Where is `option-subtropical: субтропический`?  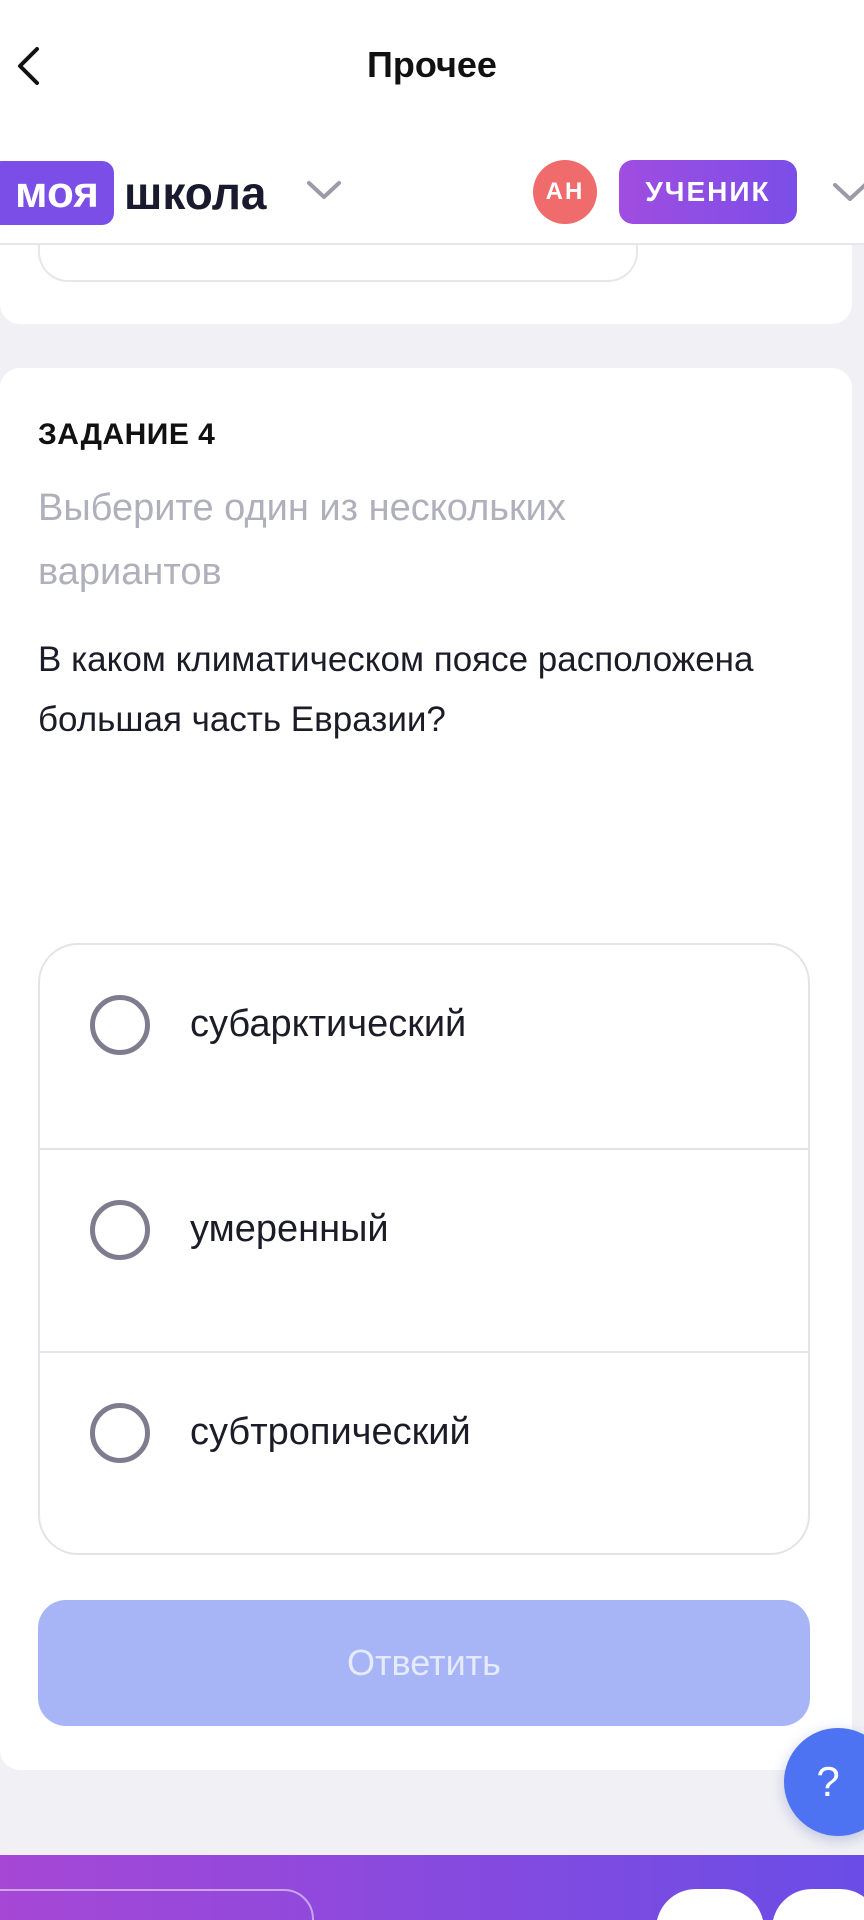 option-subtropical: субтропический is located at coordinates (424, 1452).